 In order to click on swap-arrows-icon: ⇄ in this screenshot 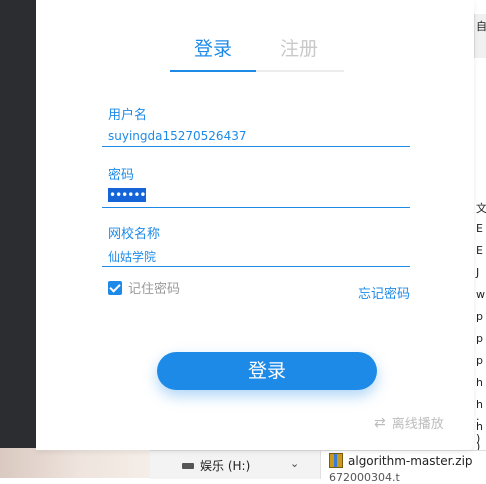, I will do `click(380, 422)`.